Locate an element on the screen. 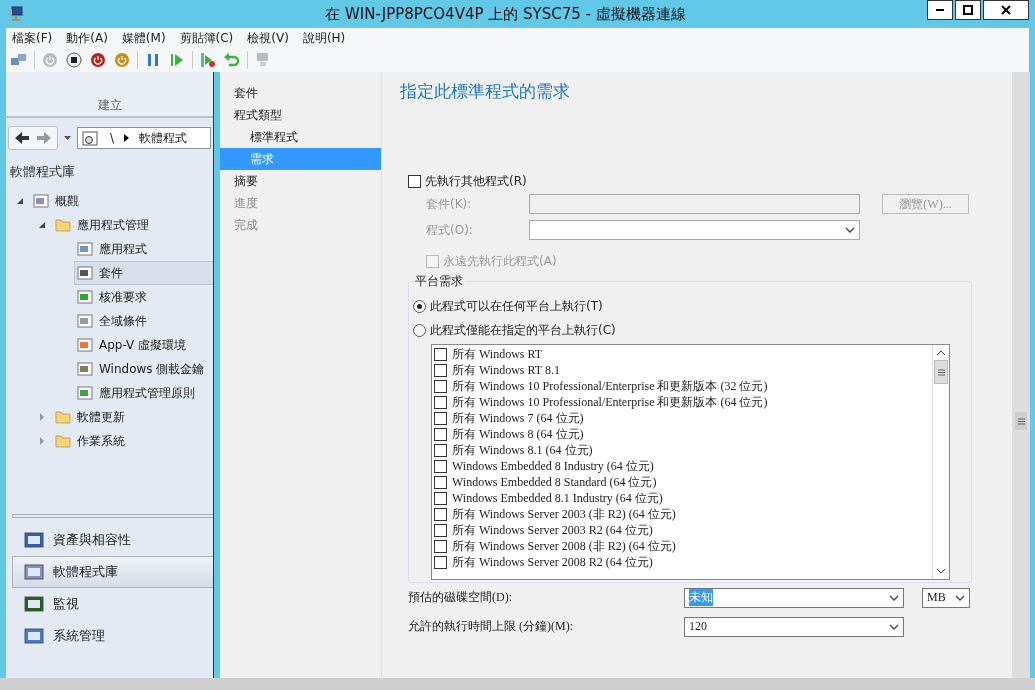 Image resolution: width=1035 pixels, height=690 pixels. tree-item: 應用程式管理原則 is located at coordinates (143, 393).